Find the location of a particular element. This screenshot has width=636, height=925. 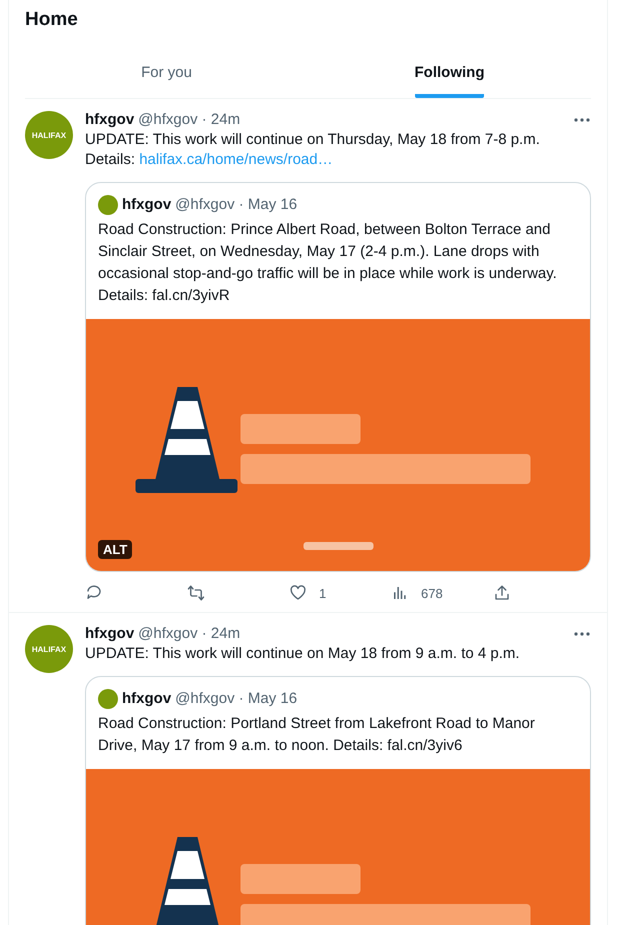

count: 678 is located at coordinates (432, 593).